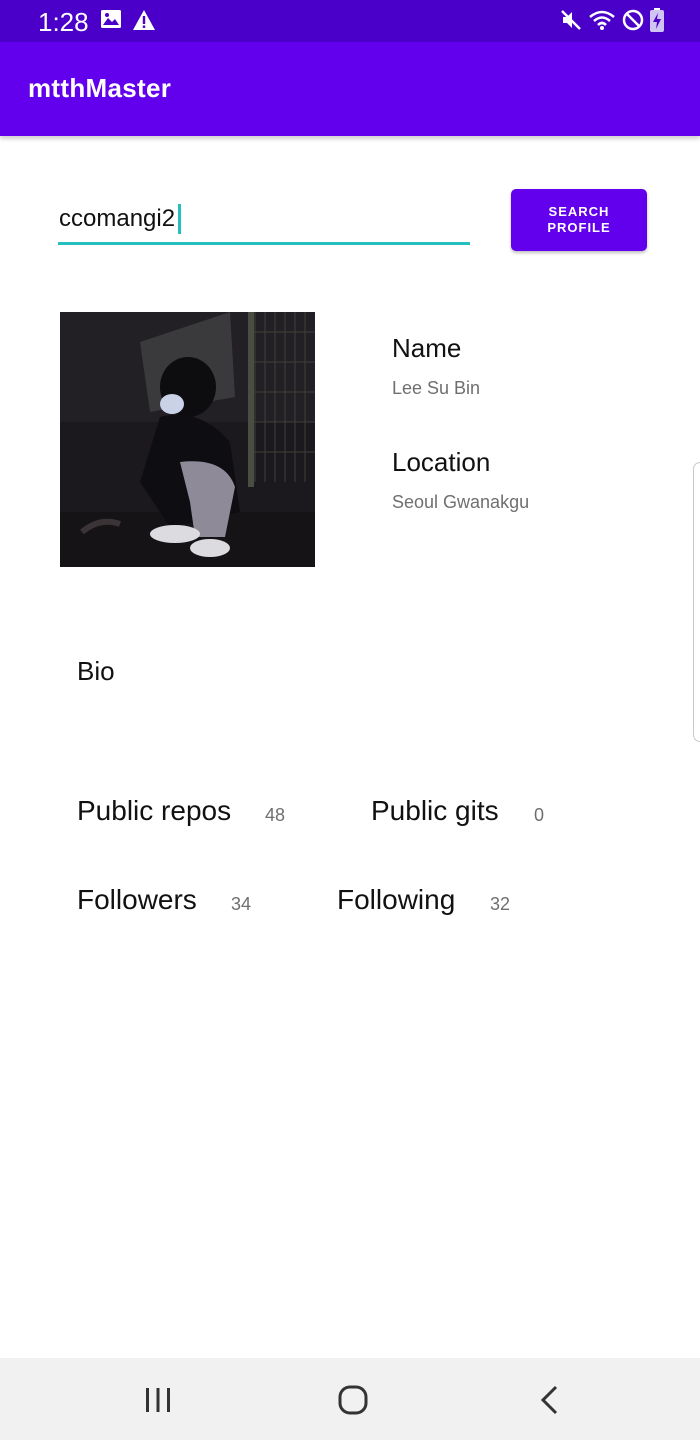 Image resolution: width=700 pixels, height=1440 pixels. I want to click on do-not-disturb-icon, so click(633, 22).